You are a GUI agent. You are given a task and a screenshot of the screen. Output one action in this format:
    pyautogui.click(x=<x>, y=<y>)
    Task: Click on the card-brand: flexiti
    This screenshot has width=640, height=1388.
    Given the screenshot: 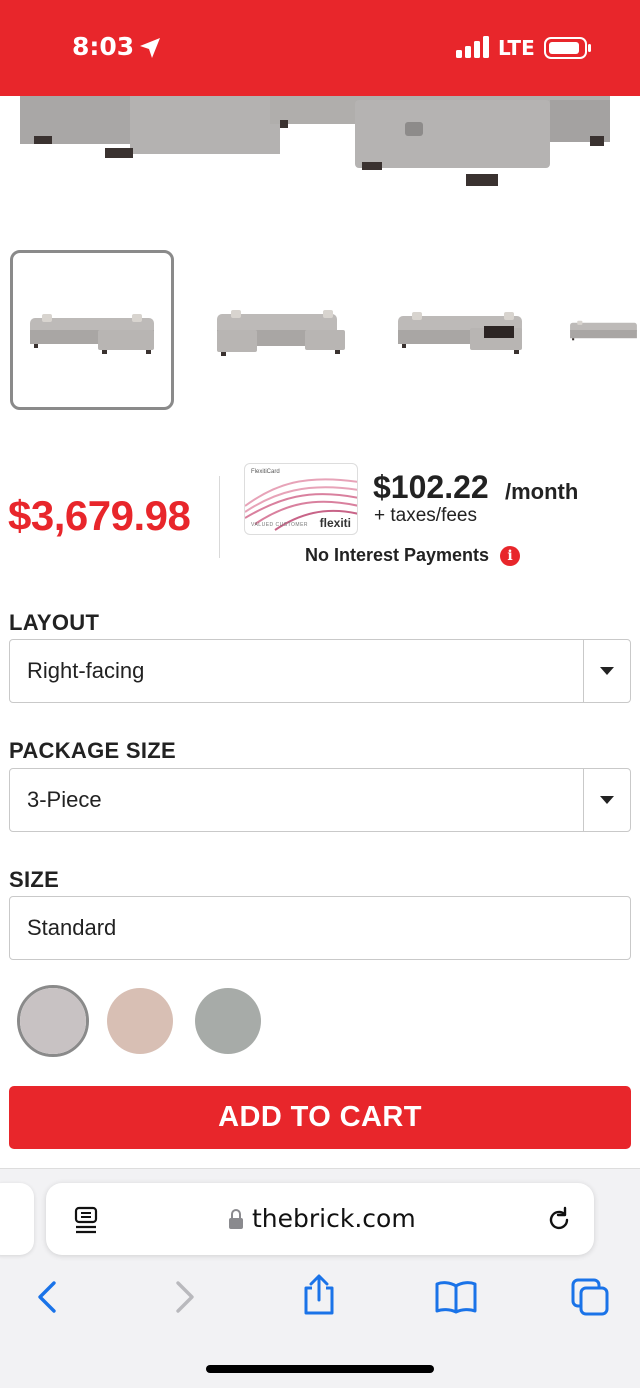 What is the action you would take?
    pyautogui.click(x=335, y=523)
    